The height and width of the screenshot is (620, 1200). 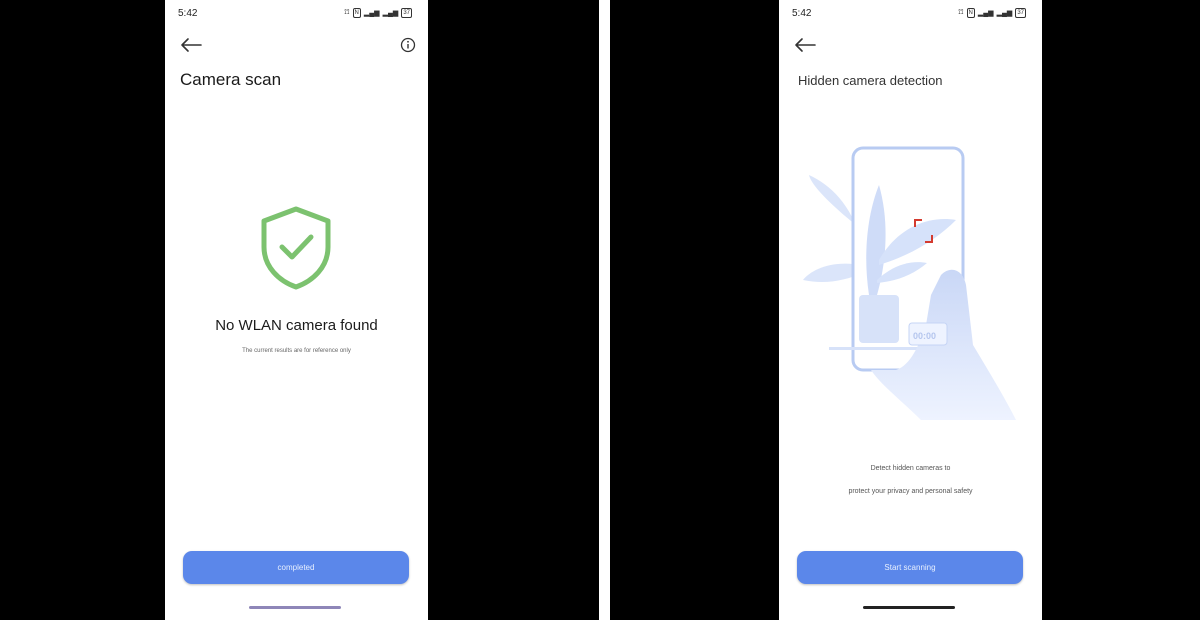 I want to click on phone-scan-illustration, so click(x=909, y=283).